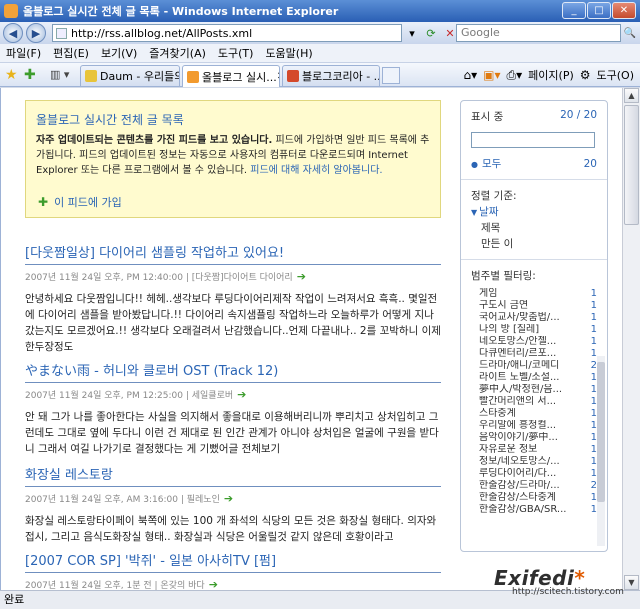  I want to click on category-item: 음악이야기/夢中... 1, so click(534, 438).